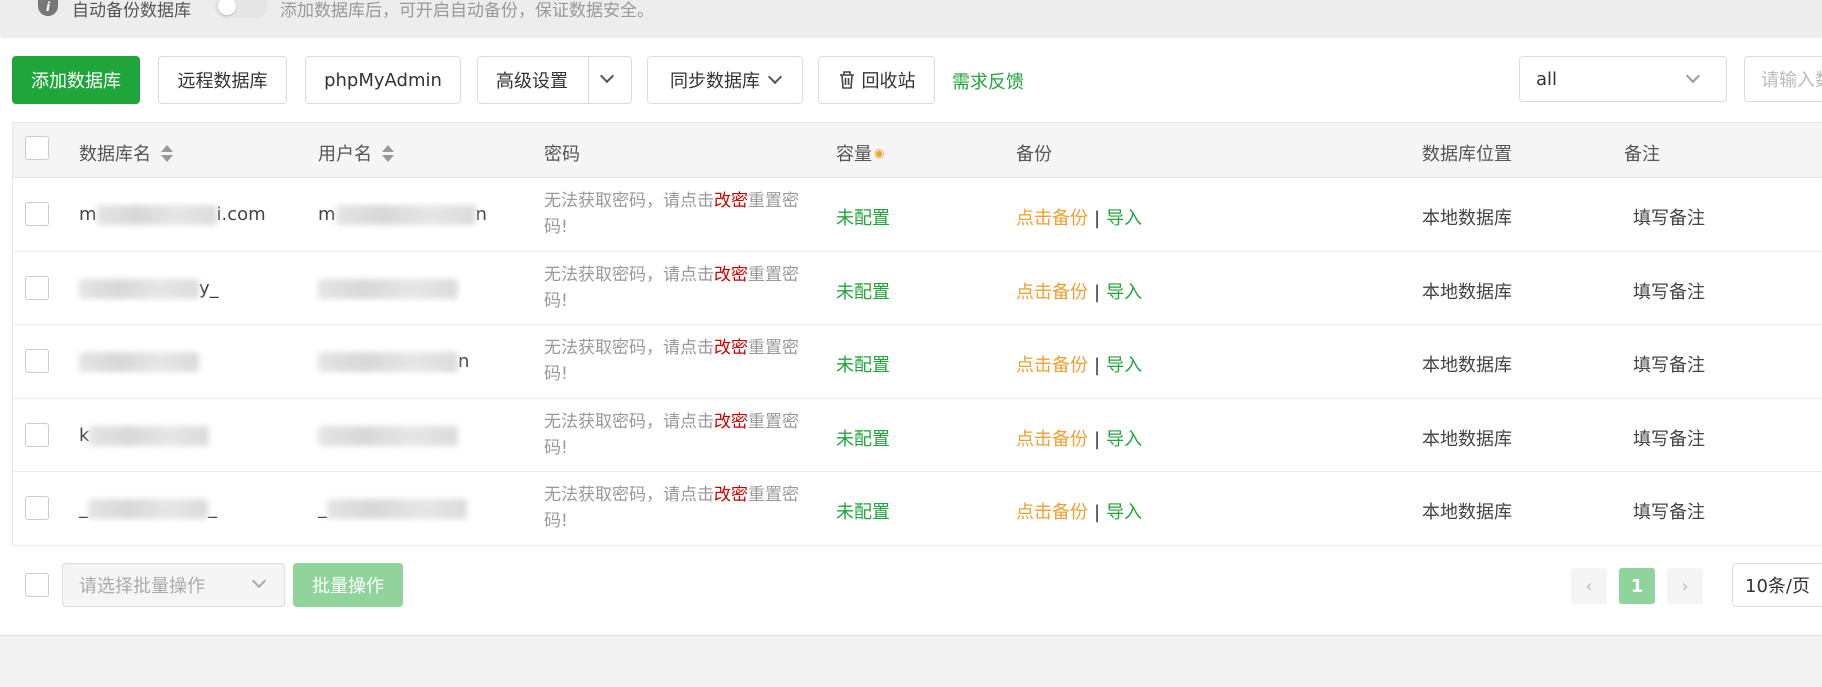  What do you see at coordinates (879, 153) in the screenshot?
I see `eye-icon: ◉` at bounding box center [879, 153].